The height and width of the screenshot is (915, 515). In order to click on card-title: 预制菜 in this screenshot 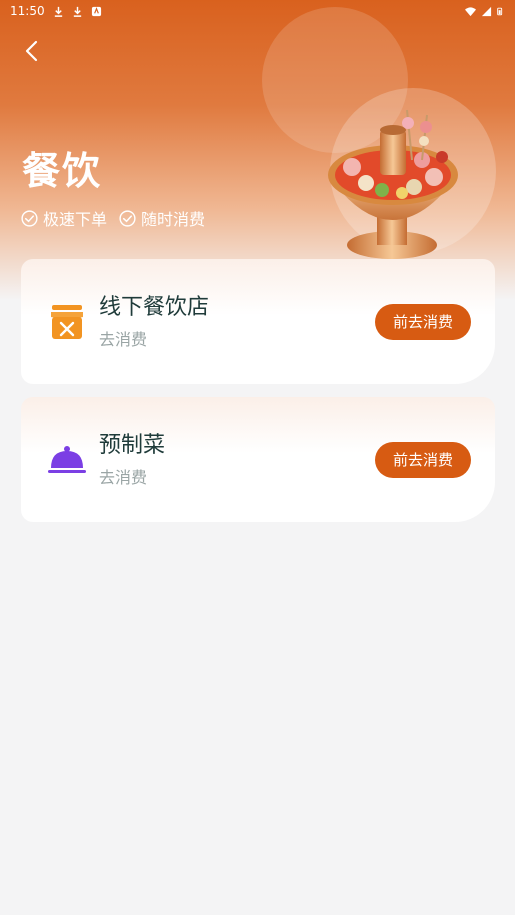, I will do `click(132, 445)`.